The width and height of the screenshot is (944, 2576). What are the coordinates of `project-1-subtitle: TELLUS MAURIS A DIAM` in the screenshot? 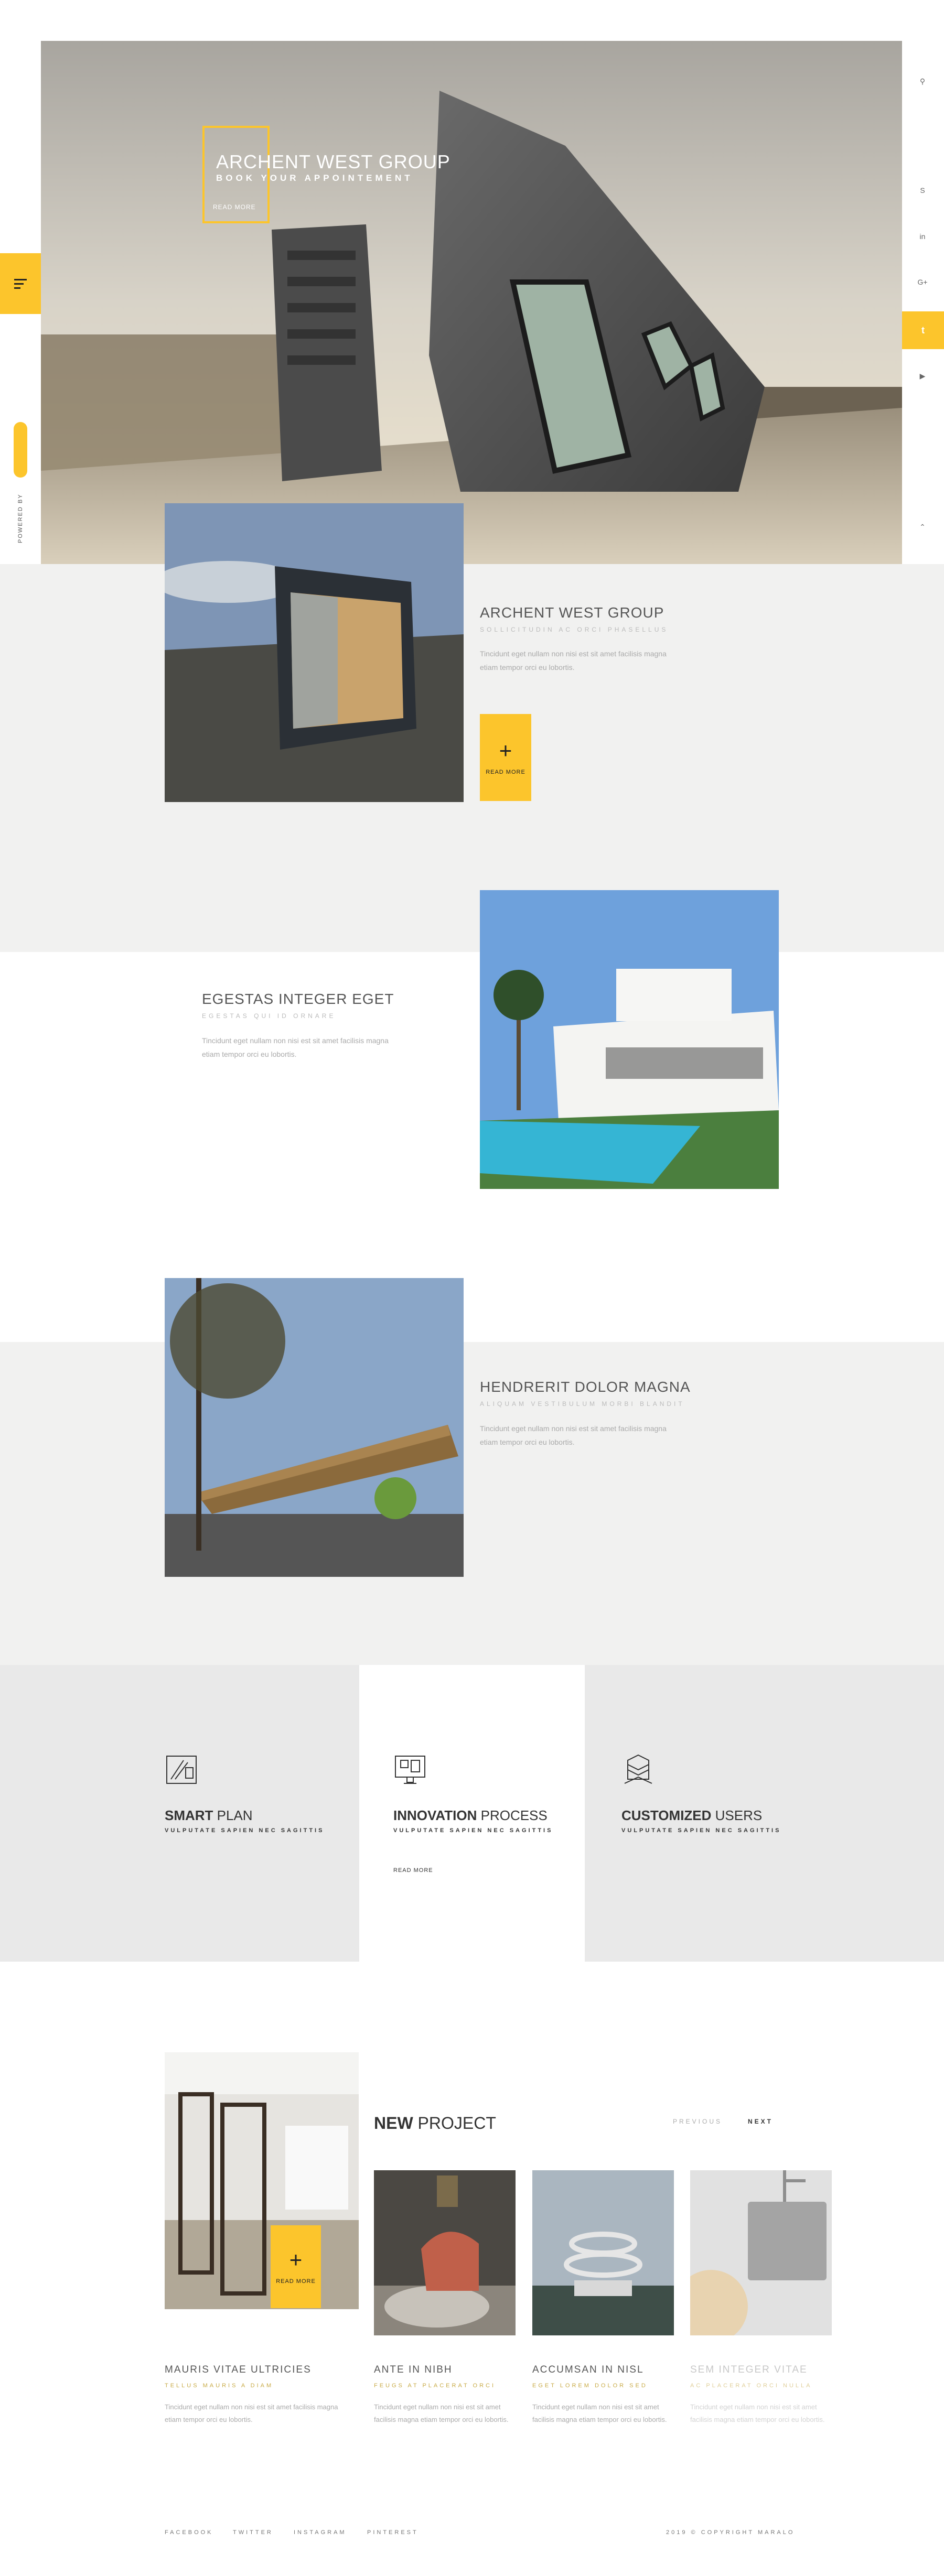 It's located at (219, 2386).